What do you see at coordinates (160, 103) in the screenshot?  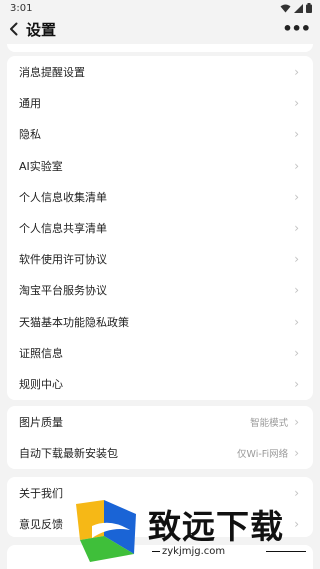 I see `settings-item-general: 通用 ›` at bounding box center [160, 103].